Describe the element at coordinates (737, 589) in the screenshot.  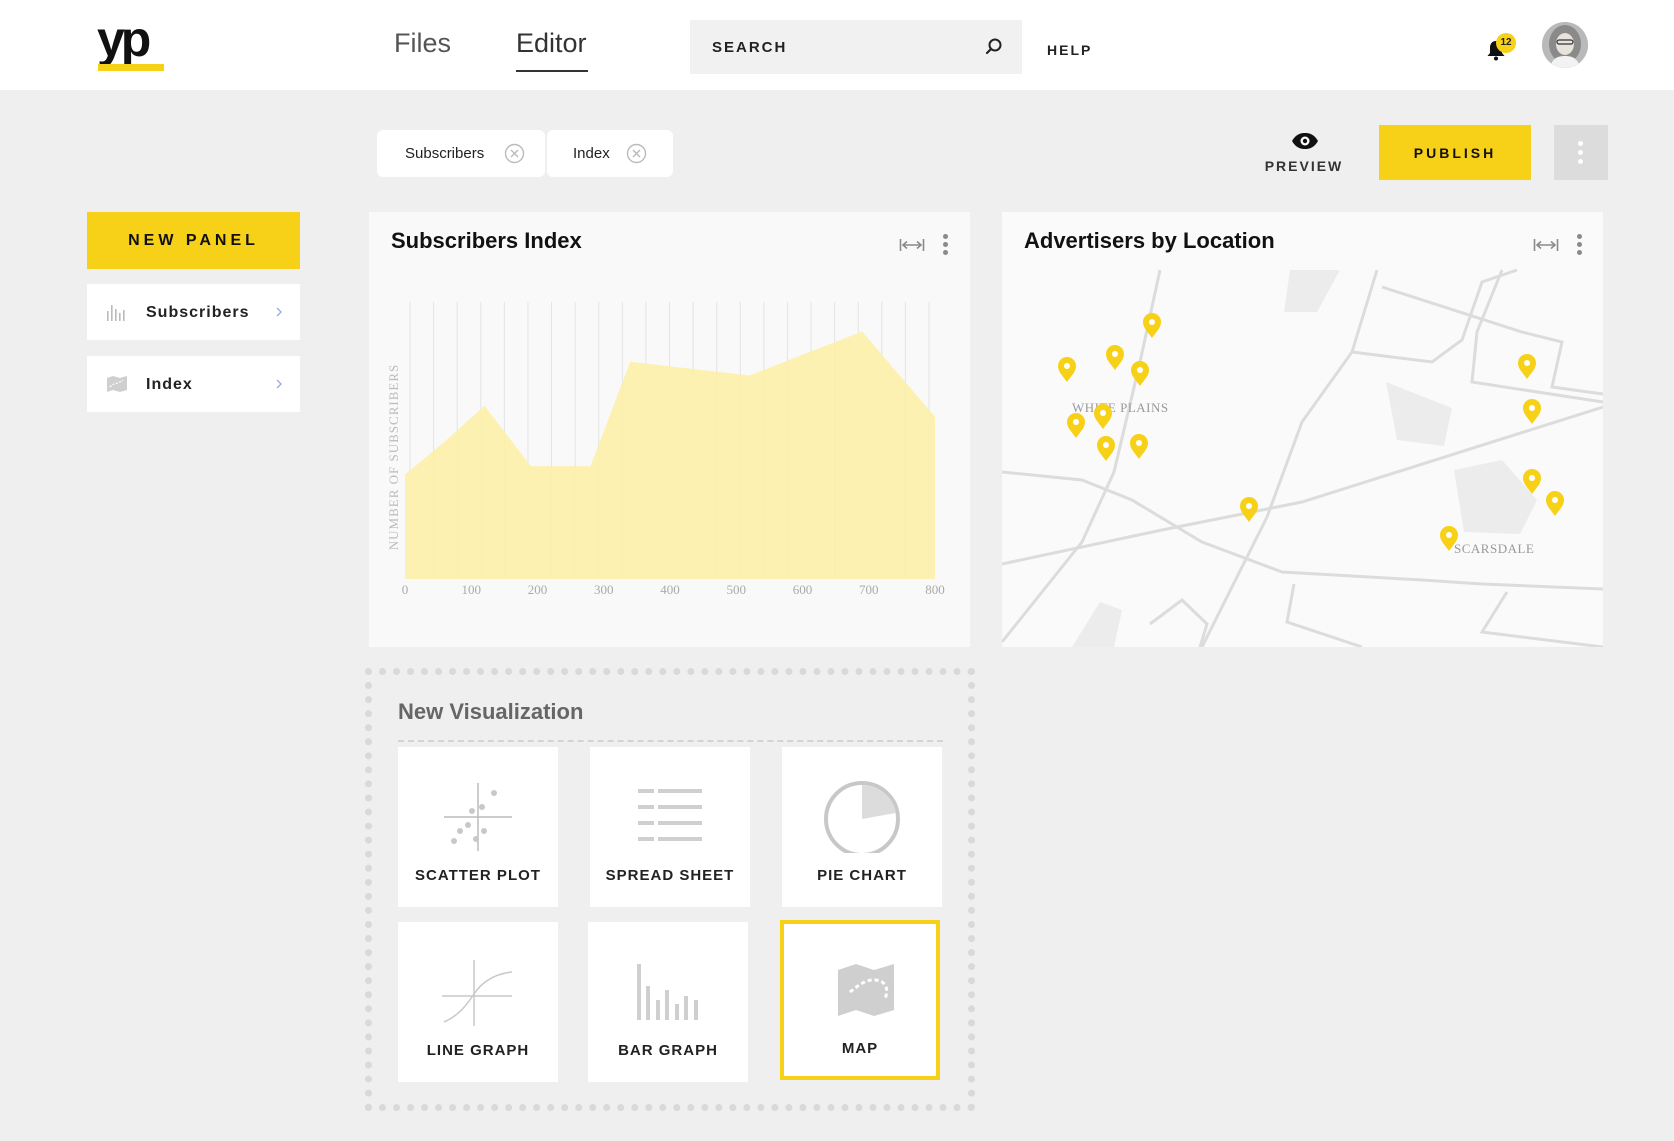
I see `x-tick-label: 500` at that location.